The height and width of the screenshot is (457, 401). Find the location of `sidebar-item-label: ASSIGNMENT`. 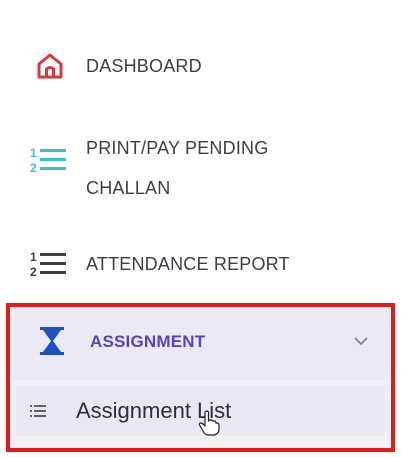

sidebar-item-label: ASSIGNMENT is located at coordinates (148, 341).